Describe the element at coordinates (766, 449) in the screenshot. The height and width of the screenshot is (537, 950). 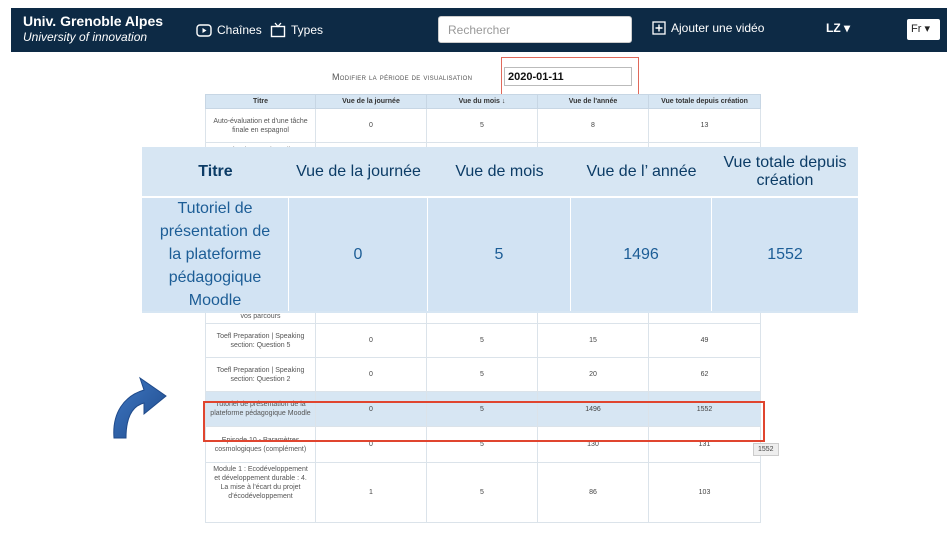
I see `value-tooltip: 1552` at that location.